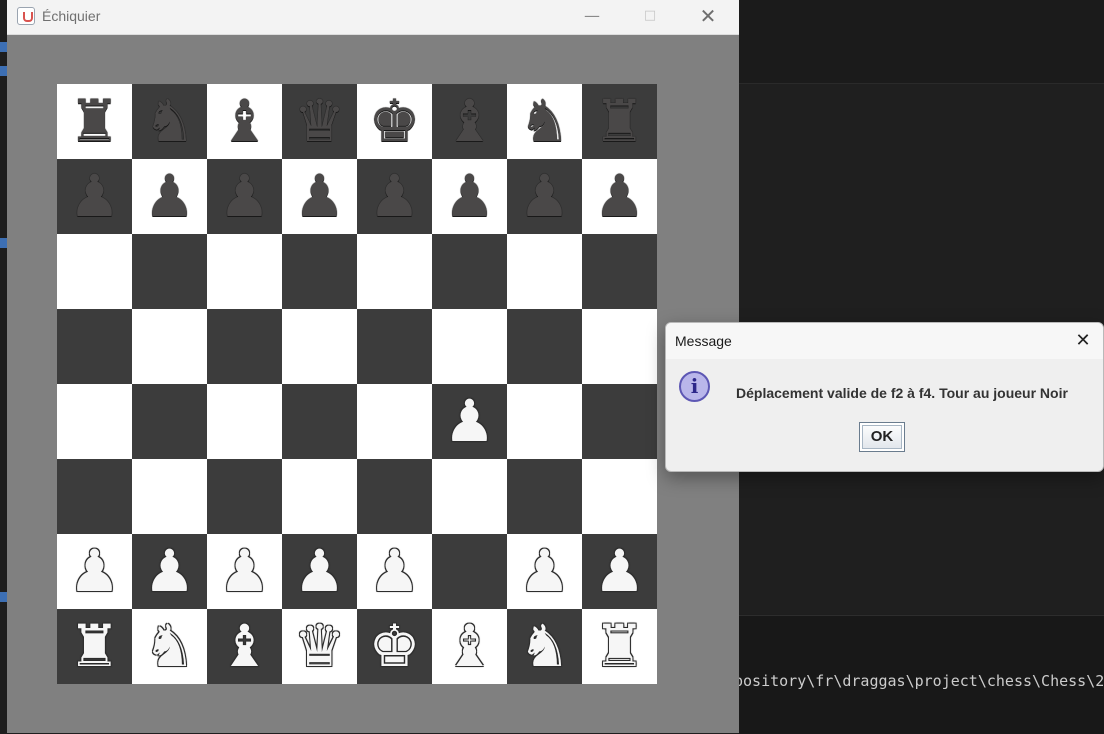 The width and height of the screenshot is (1104, 734). Describe the element at coordinates (1083, 341) in the screenshot. I see `dialog-close-button: ✕` at that location.